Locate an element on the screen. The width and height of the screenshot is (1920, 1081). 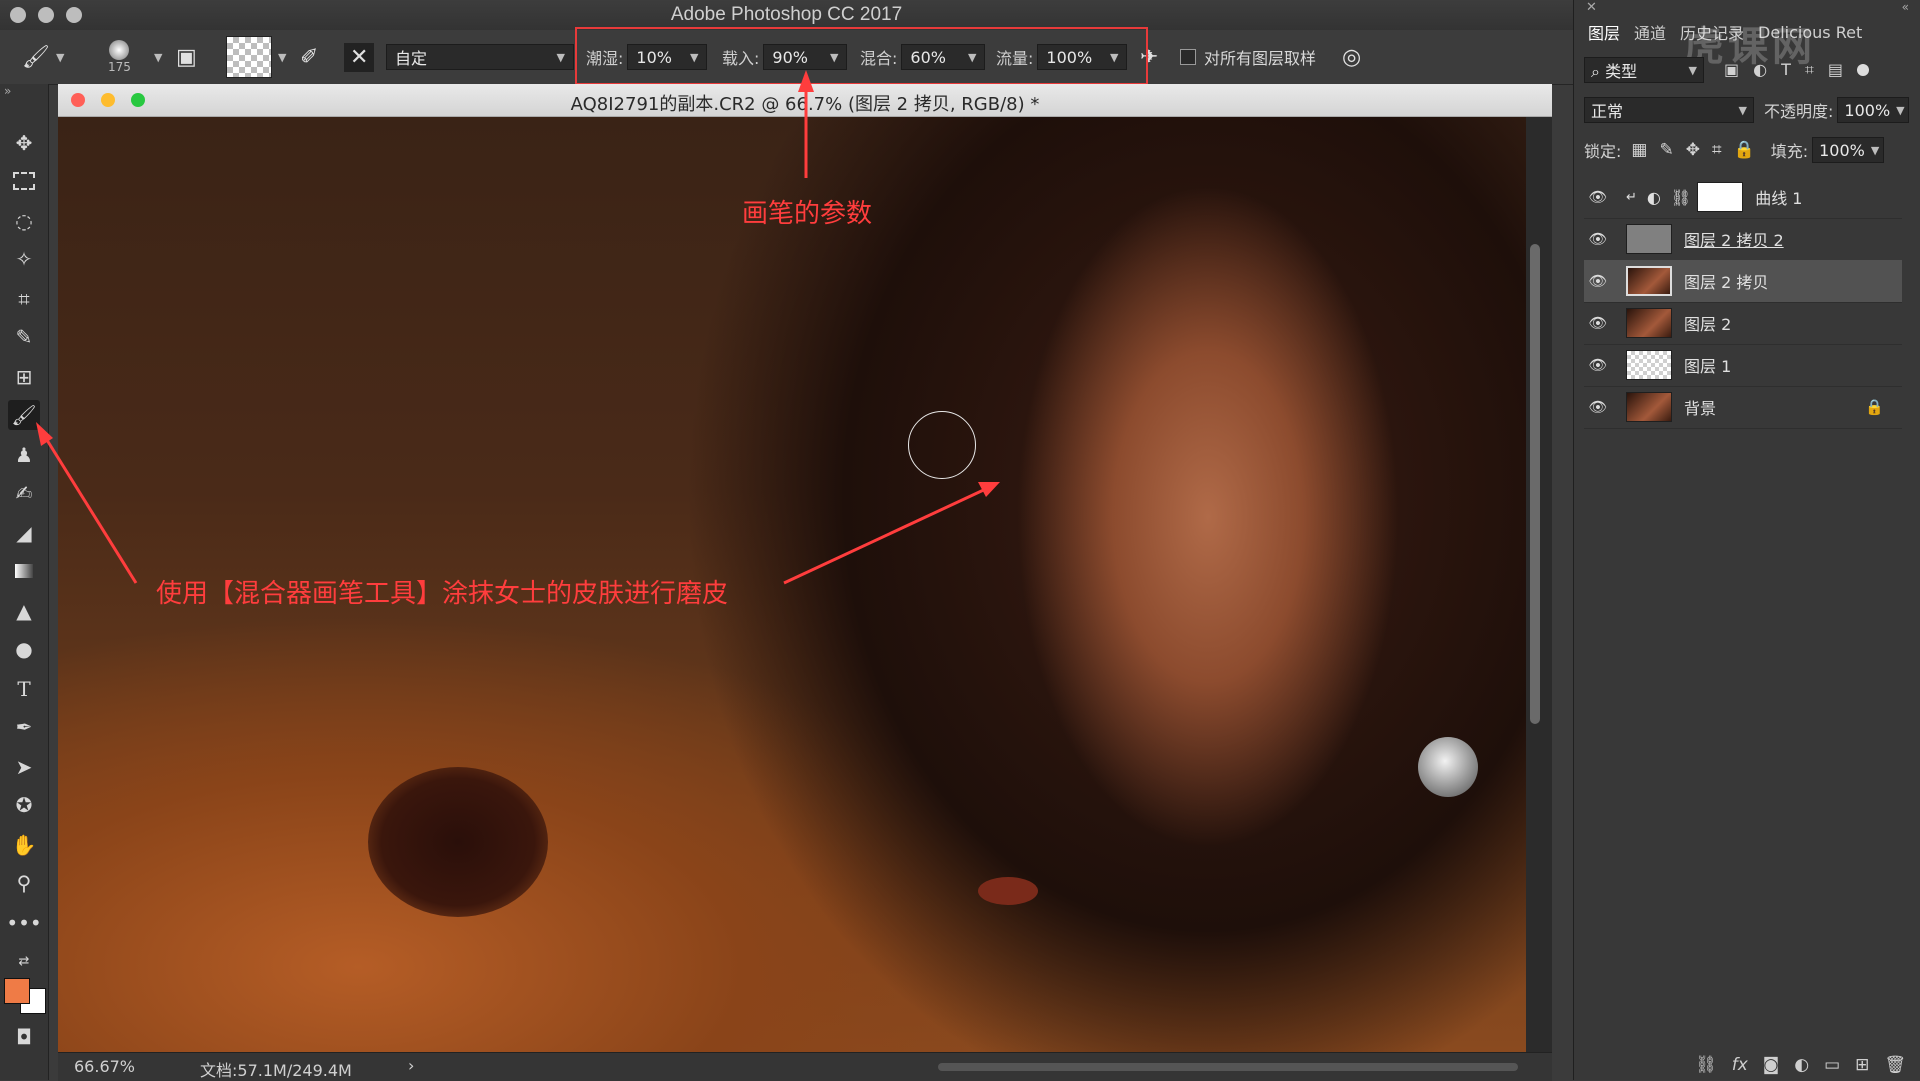
link-layers-icon: ⛓ is located at coordinates (1706, 1065).